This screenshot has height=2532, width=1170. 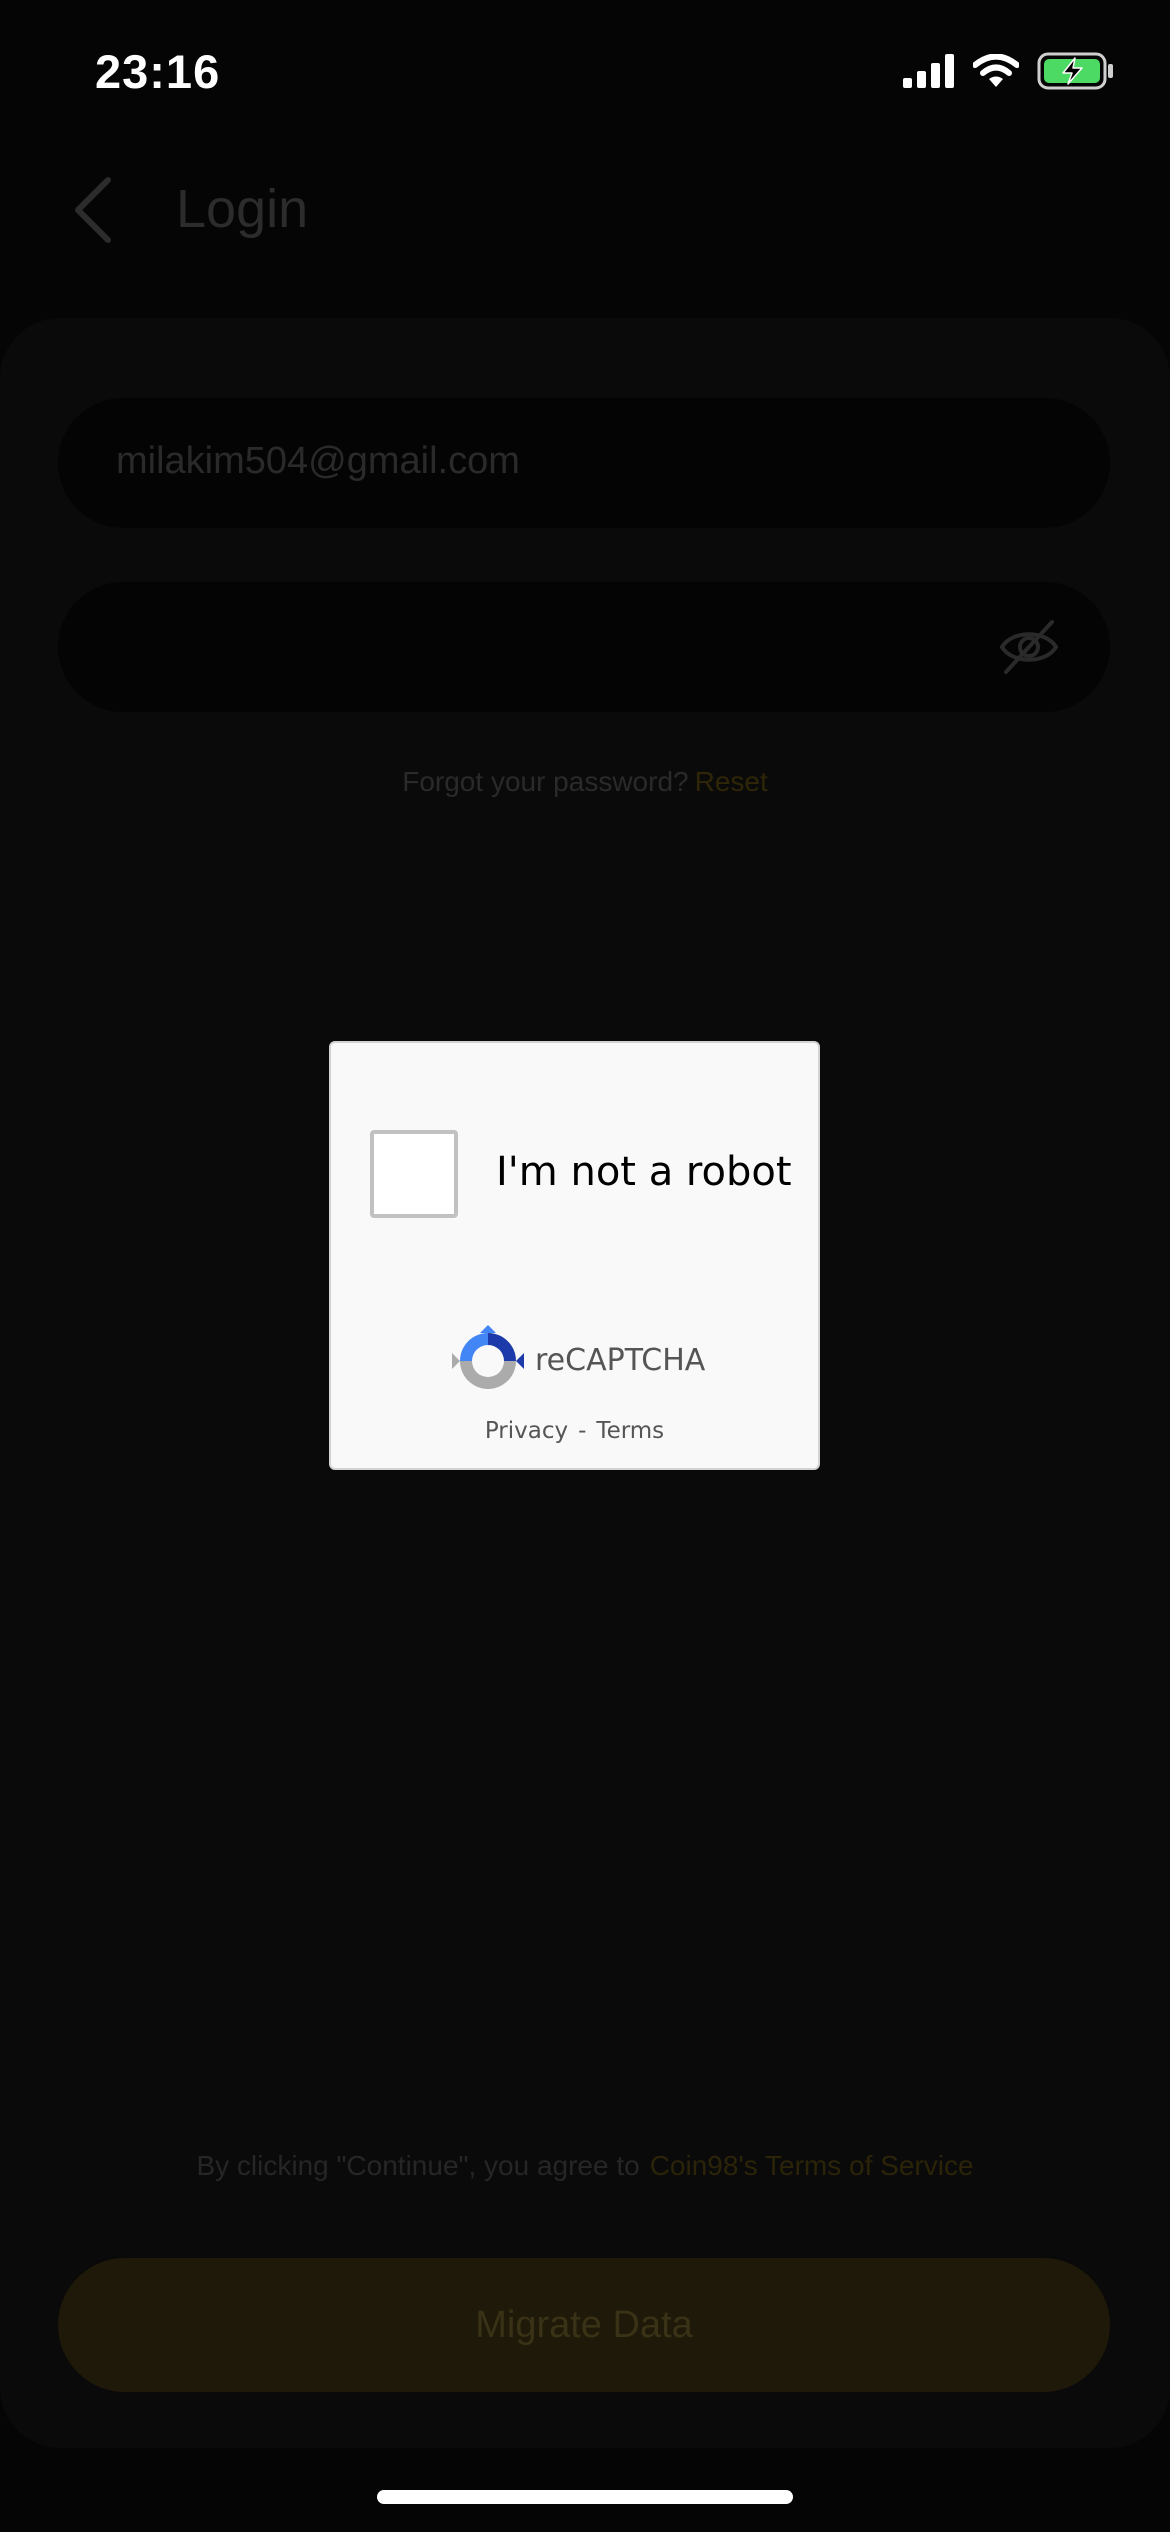 What do you see at coordinates (812, 2165) in the screenshot?
I see `terms-of-service-link: Coin98's Terms of Service` at bounding box center [812, 2165].